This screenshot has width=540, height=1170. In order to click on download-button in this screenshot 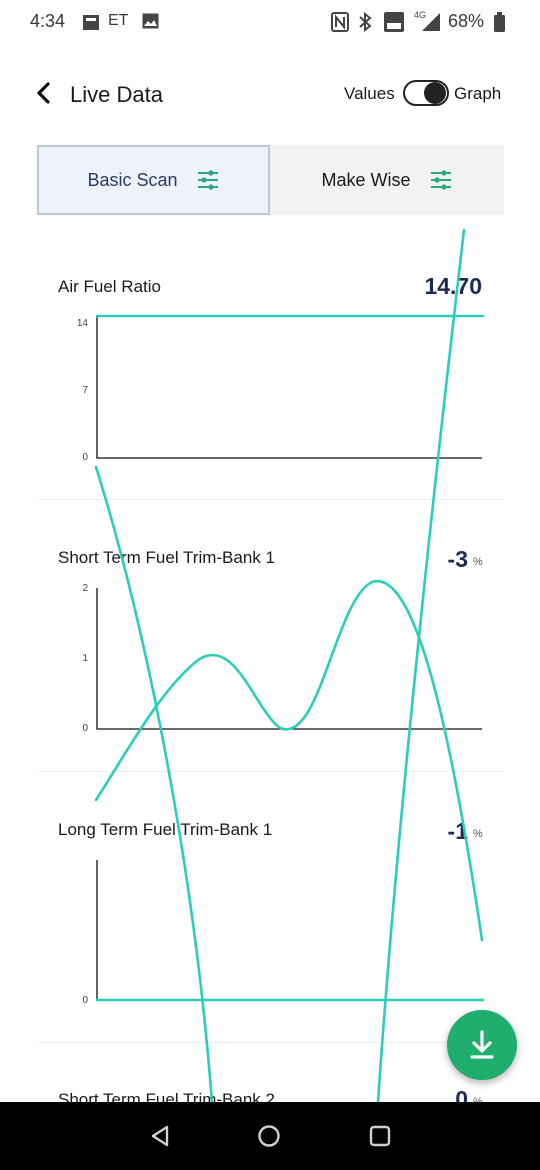, I will do `click(482, 1045)`.